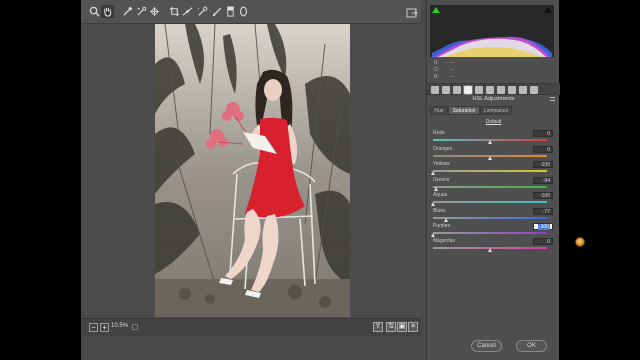 The width and height of the screenshot is (640, 360). Describe the element at coordinates (216, 11) in the screenshot. I see `adjustment-brush-icon` at that location.